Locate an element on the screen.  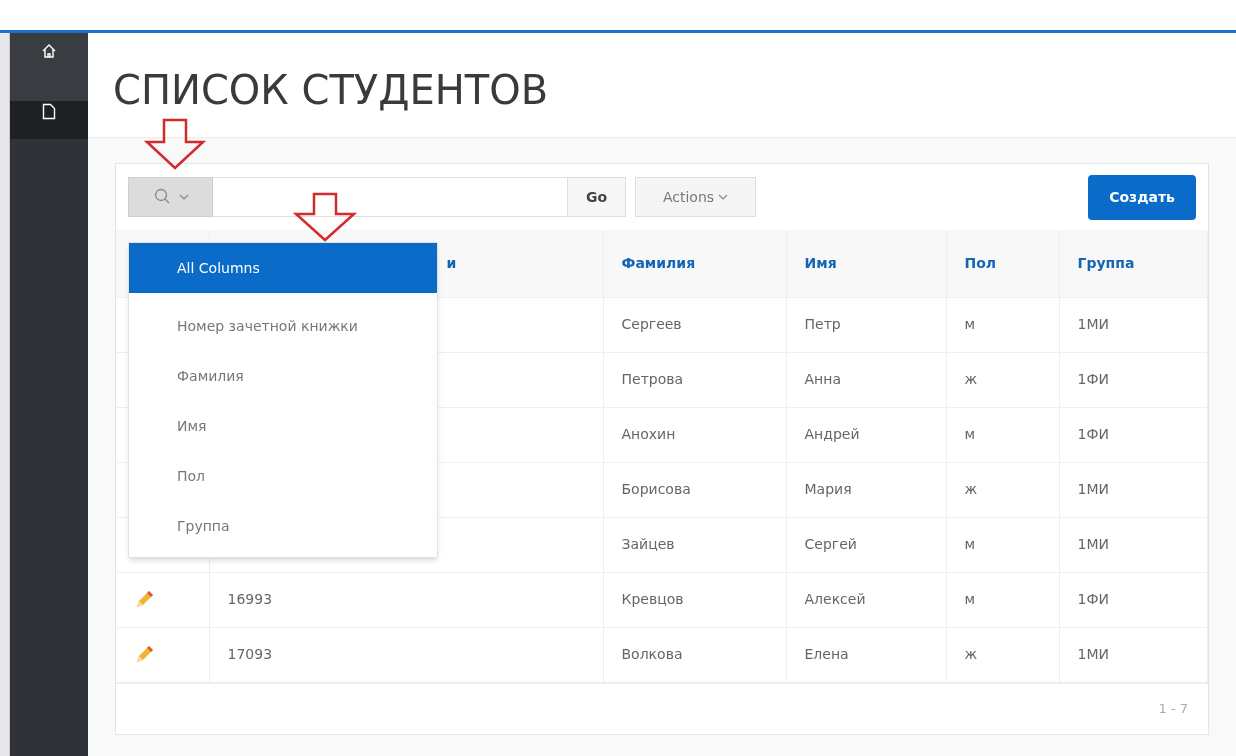
table-cell: Андрей is located at coordinates (832, 434).